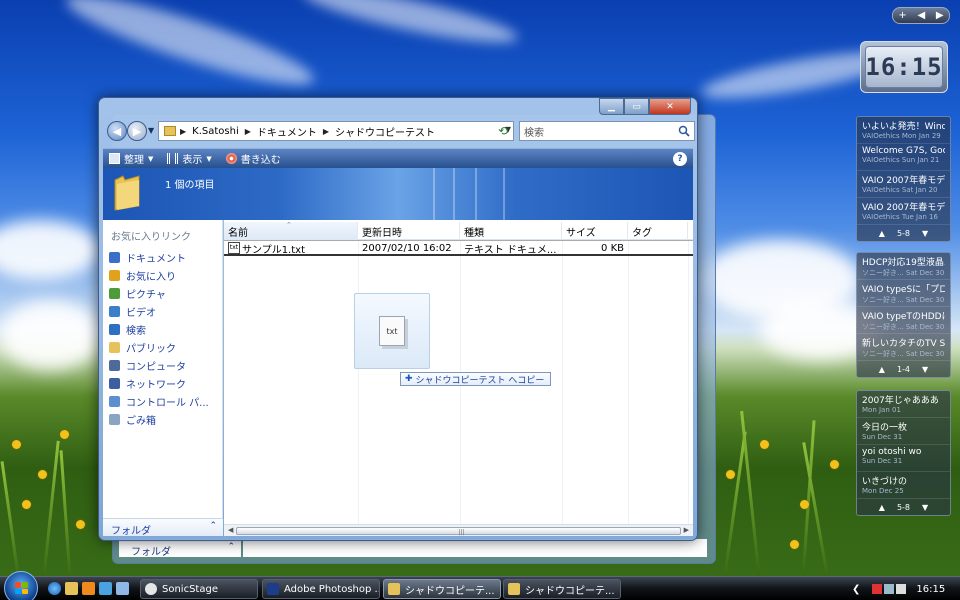  Describe the element at coordinates (511, 231) in the screenshot. I see `column-header-type: 種類` at that location.